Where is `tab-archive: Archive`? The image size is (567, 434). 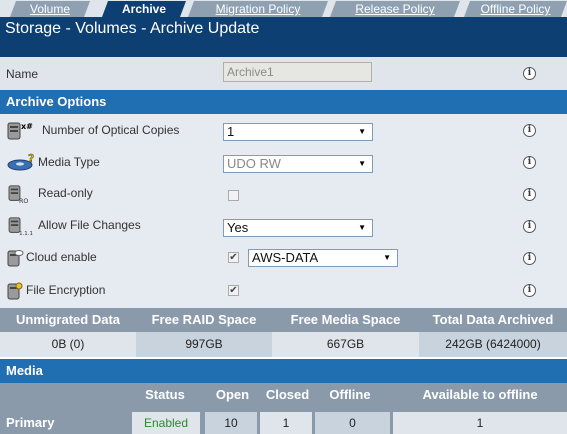 tab-archive: Archive is located at coordinates (144, 9).